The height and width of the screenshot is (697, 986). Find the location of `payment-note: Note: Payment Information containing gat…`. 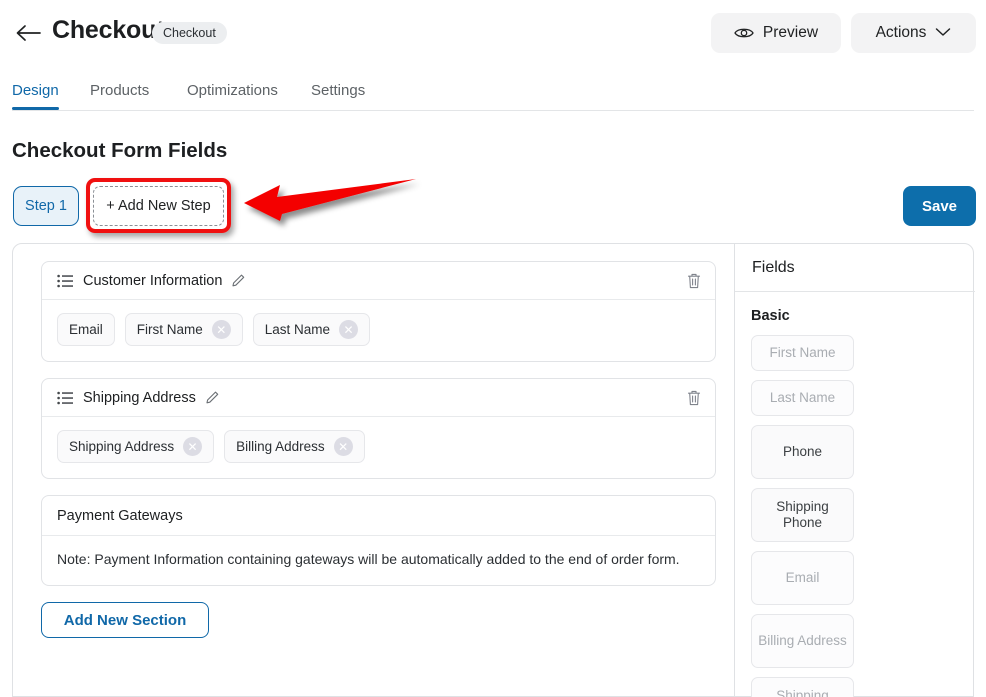

payment-note: Note: Payment Information containing gat… is located at coordinates (368, 559).